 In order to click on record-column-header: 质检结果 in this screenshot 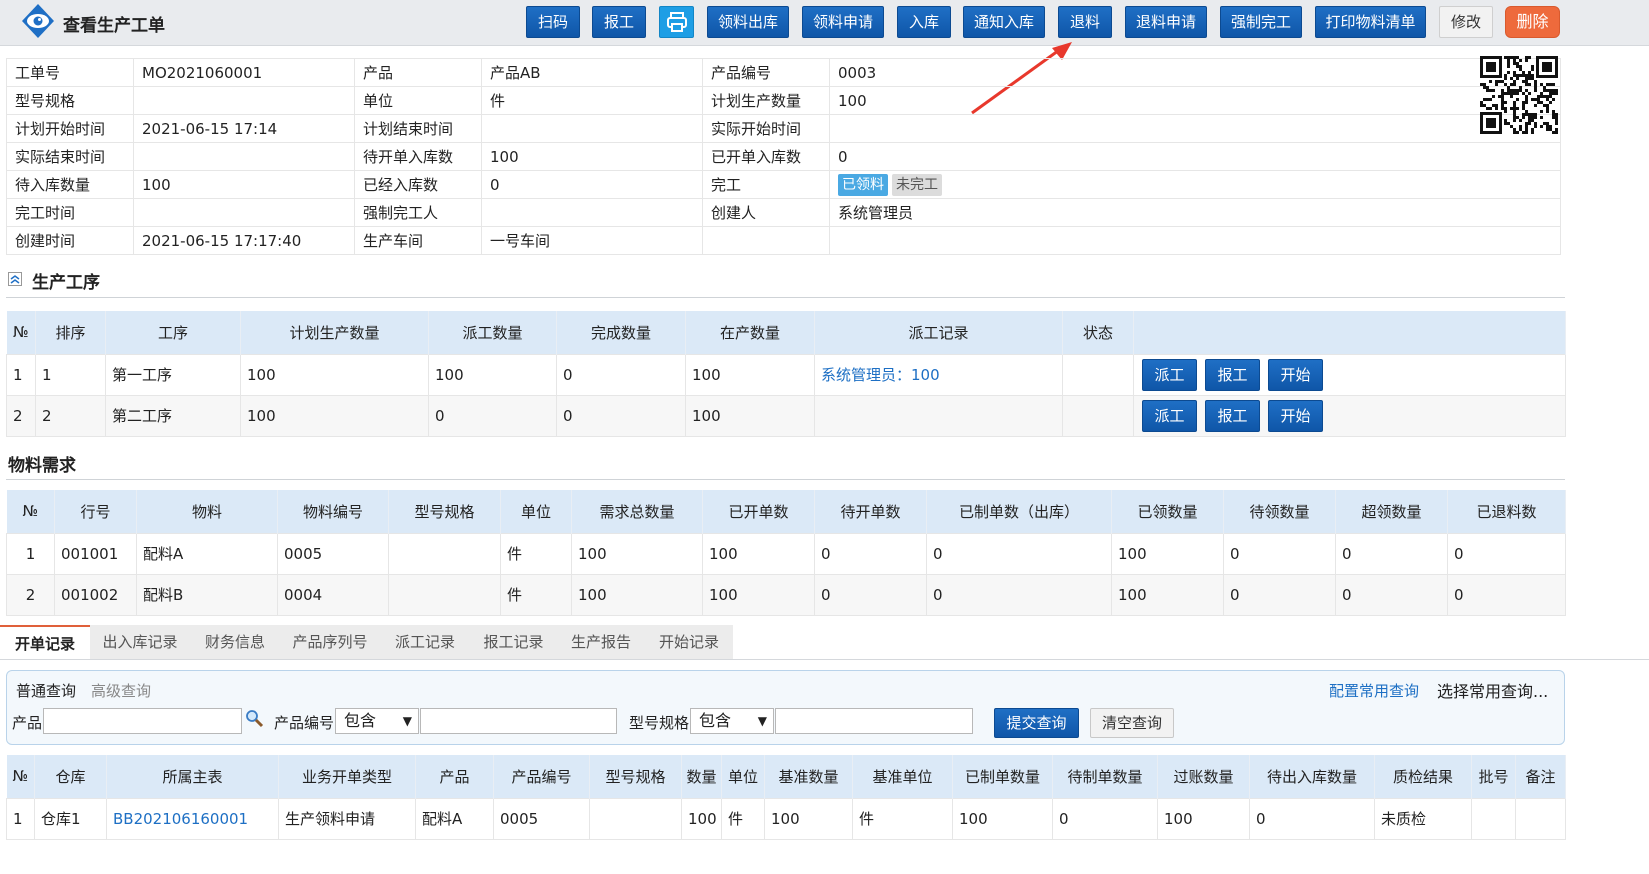, I will do `click(1423, 776)`.